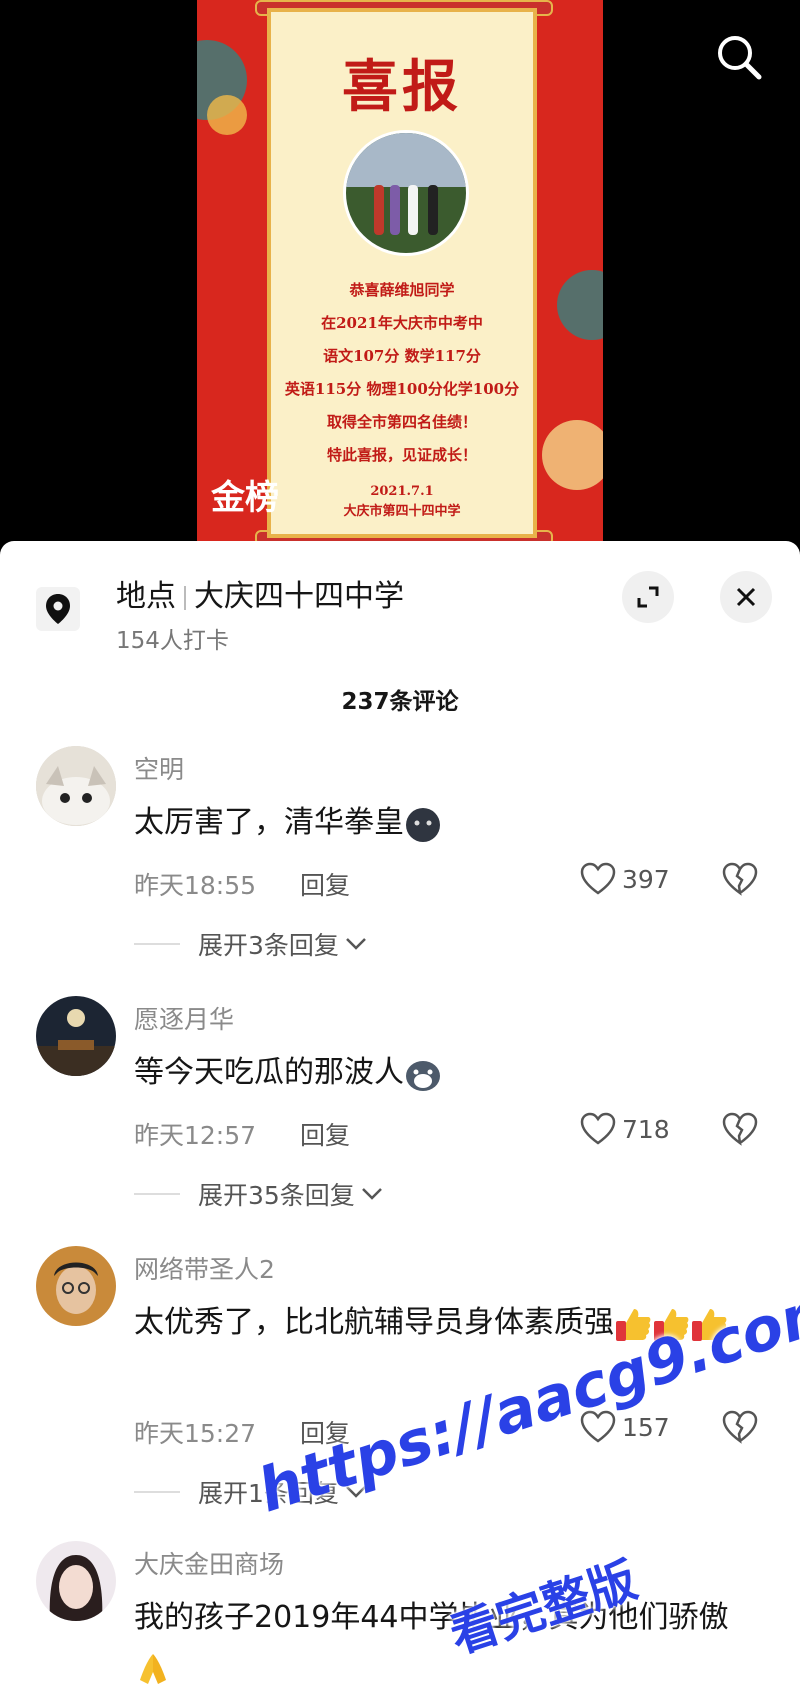 The width and height of the screenshot is (800, 1704). I want to click on like-button: 397, so click(625, 879).